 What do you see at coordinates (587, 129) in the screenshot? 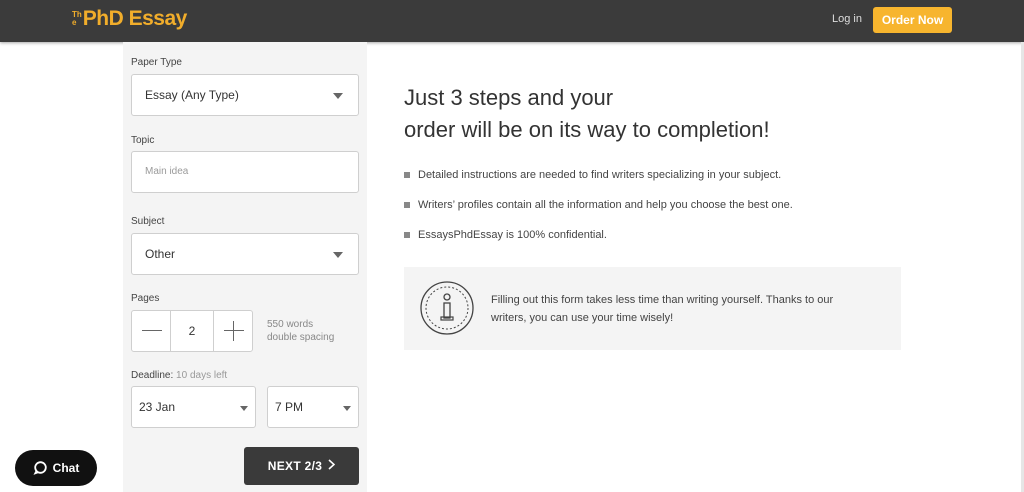
I see `heading-line-2: order will be on its way to completion!` at bounding box center [587, 129].